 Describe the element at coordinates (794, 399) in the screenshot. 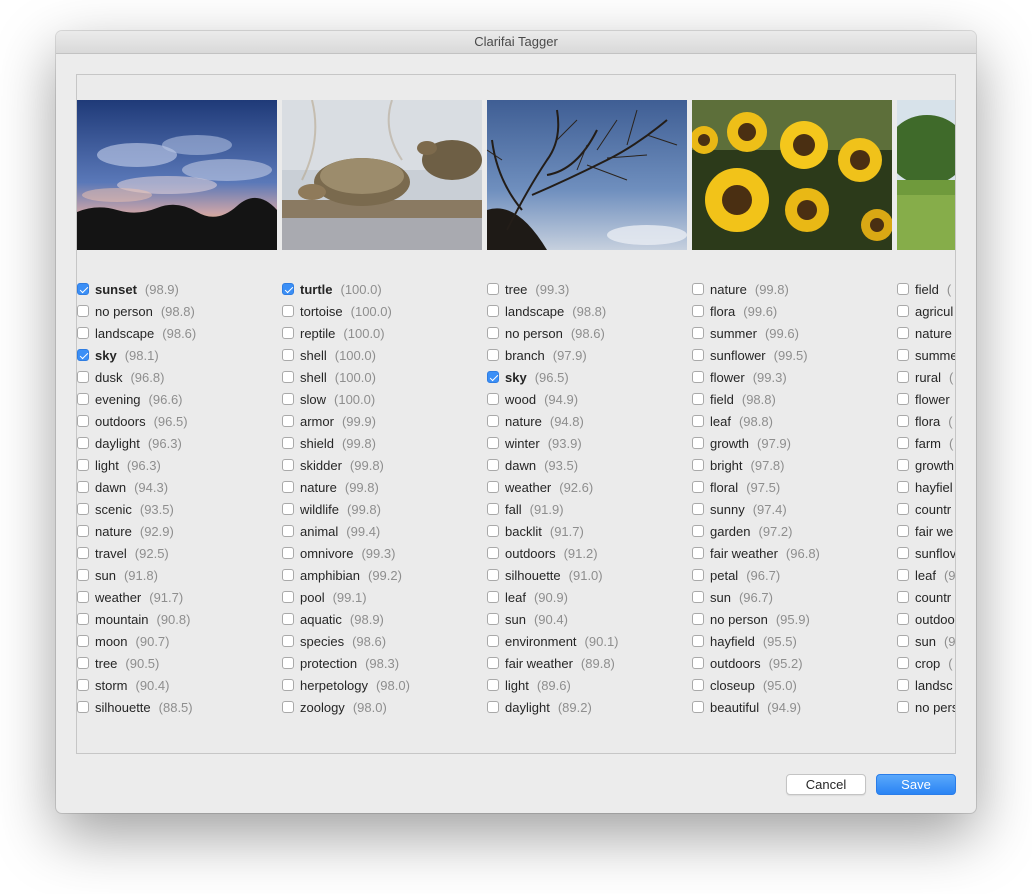

I see `tag-item: field (98.8)` at that location.